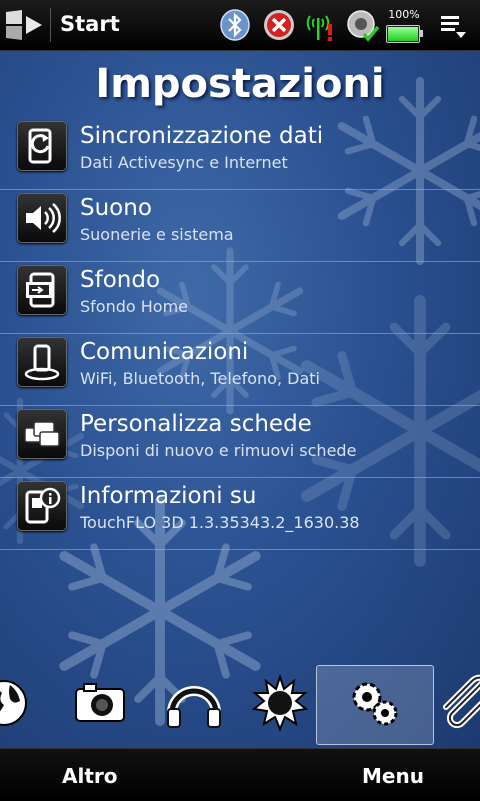 The width and height of the screenshot is (480, 801). What do you see at coordinates (42, 434) in the screenshot?
I see `tabs-icon` at bounding box center [42, 434].